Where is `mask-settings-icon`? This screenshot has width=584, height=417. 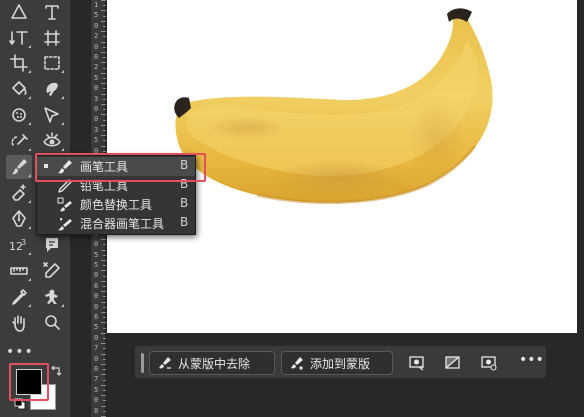 mask-settings-icon is located at coordinates (416, 363).